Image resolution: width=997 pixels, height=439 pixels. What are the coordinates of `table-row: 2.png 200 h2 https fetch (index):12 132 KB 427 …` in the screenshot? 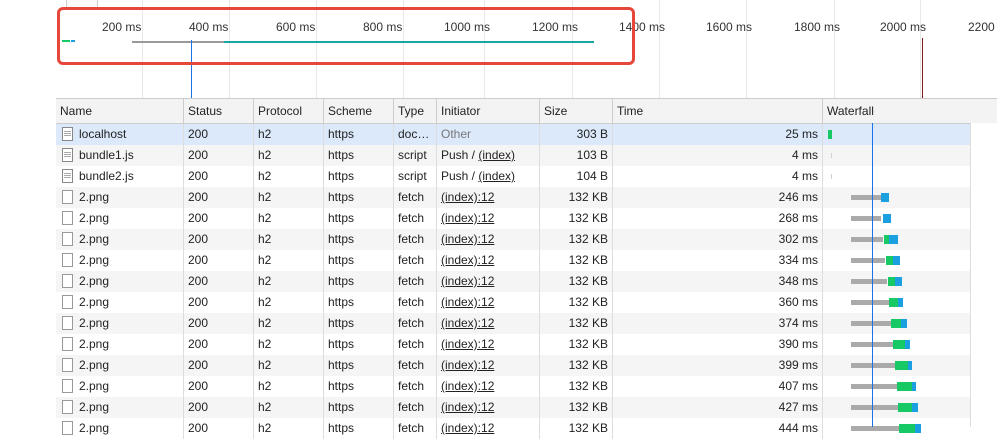 It's located at (526, 407).